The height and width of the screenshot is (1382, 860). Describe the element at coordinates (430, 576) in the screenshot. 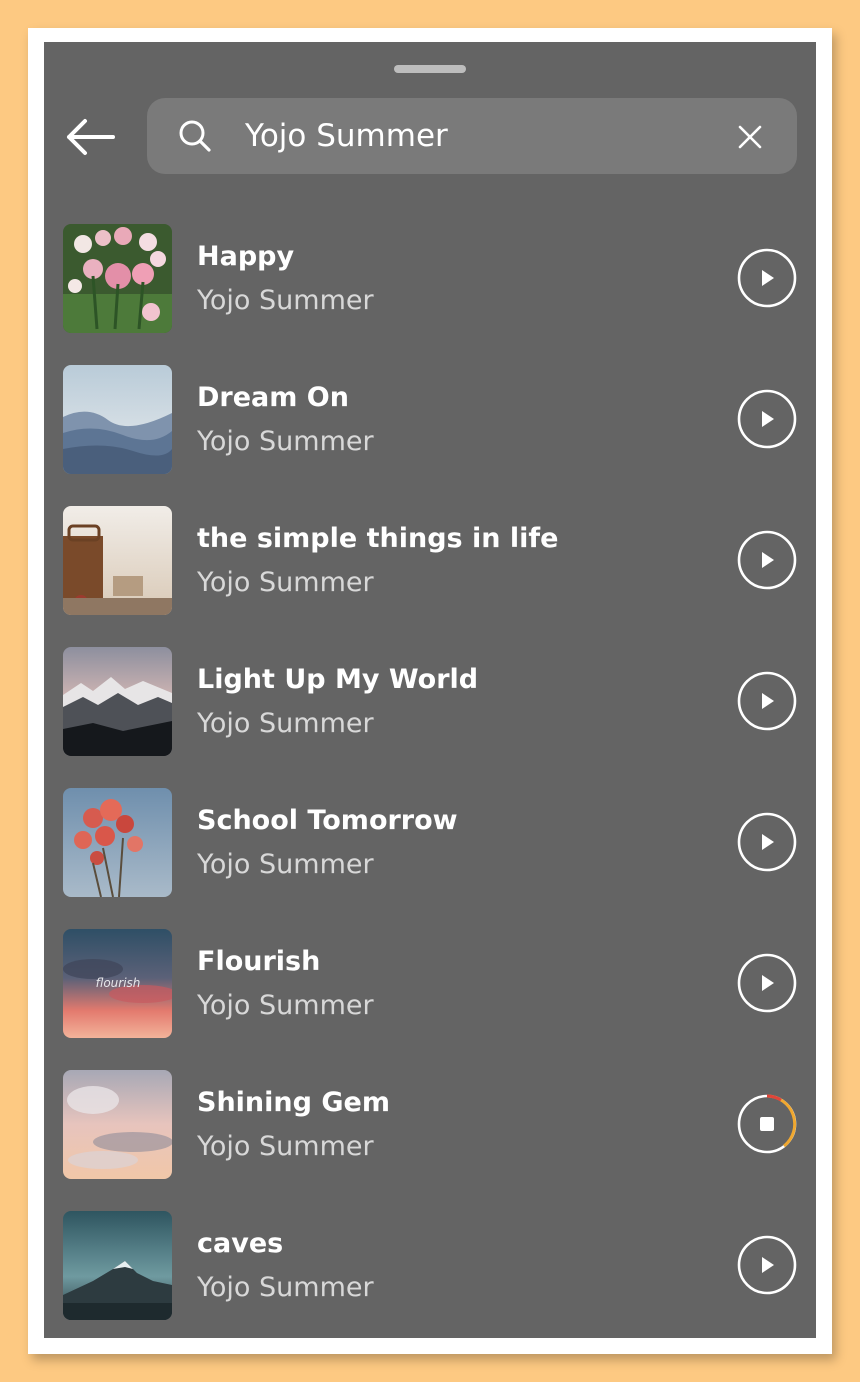

I see `result-row: the simple things in life Yojo Summer` at that location.